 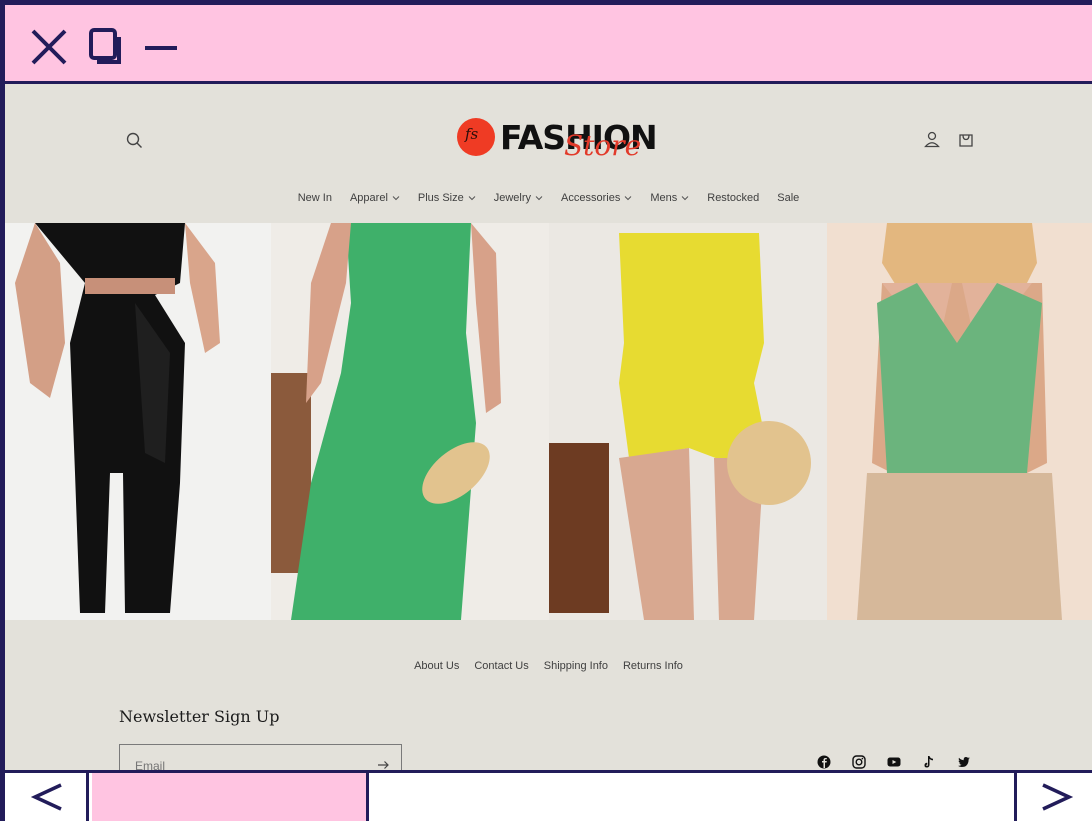 What do you see at coordinates (548, 795) in the screenshot?
I see `carousel-pager` at bounding box center [548, 795].